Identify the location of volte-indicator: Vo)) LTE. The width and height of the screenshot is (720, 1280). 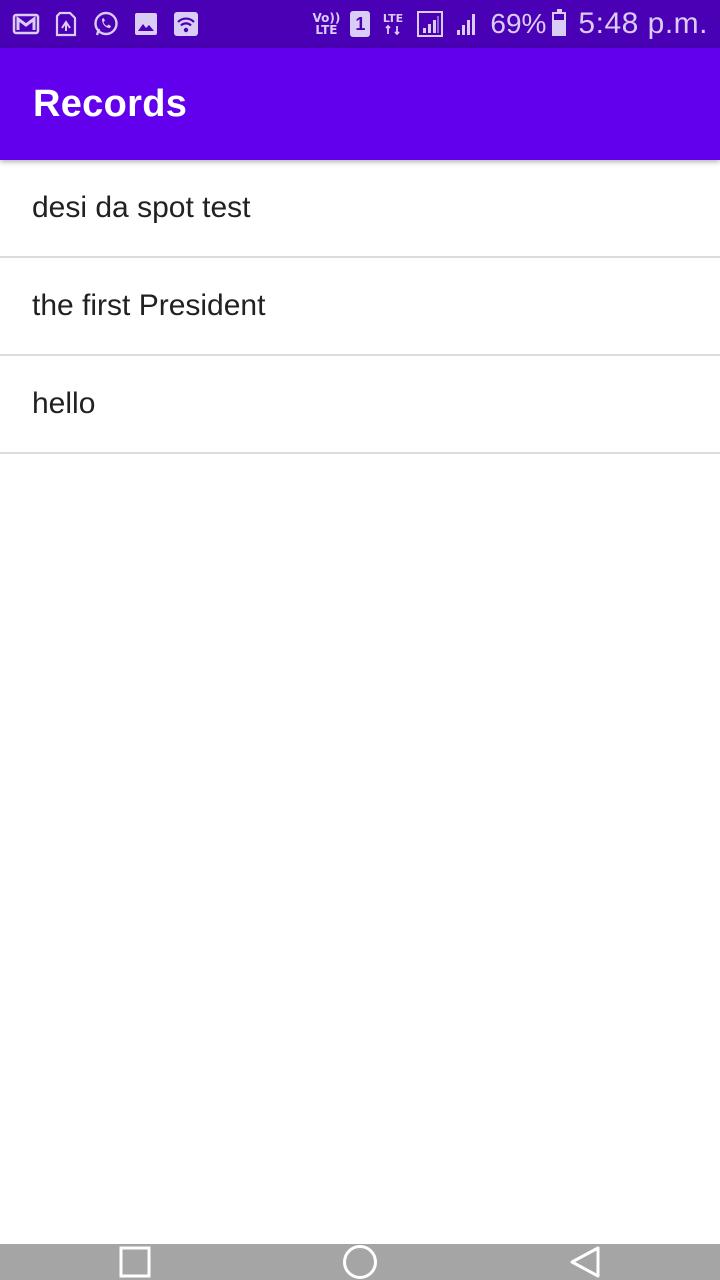
(327, 24).